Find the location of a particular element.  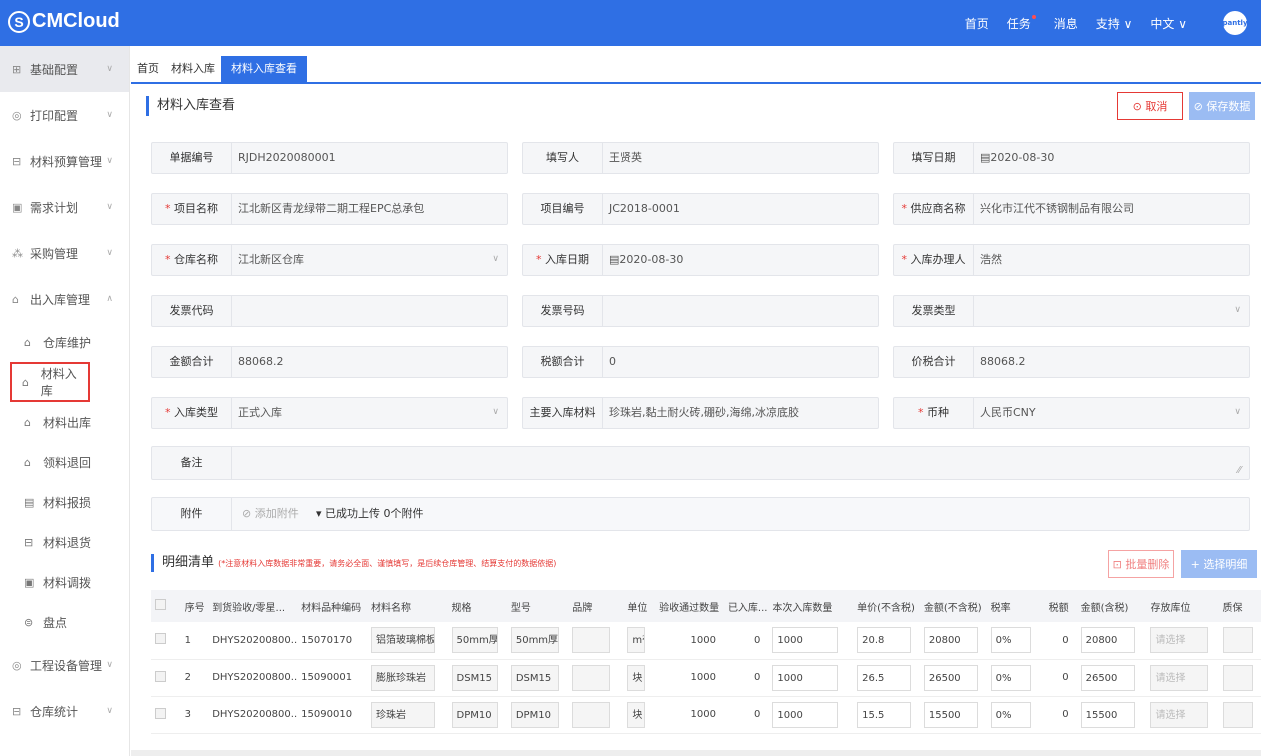

name-input: 铝箔玻璃棉板 is located at coordinates (403, 640).